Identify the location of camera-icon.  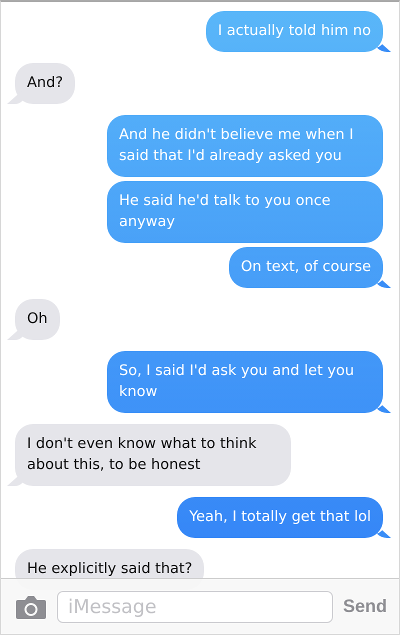
(31, 607).